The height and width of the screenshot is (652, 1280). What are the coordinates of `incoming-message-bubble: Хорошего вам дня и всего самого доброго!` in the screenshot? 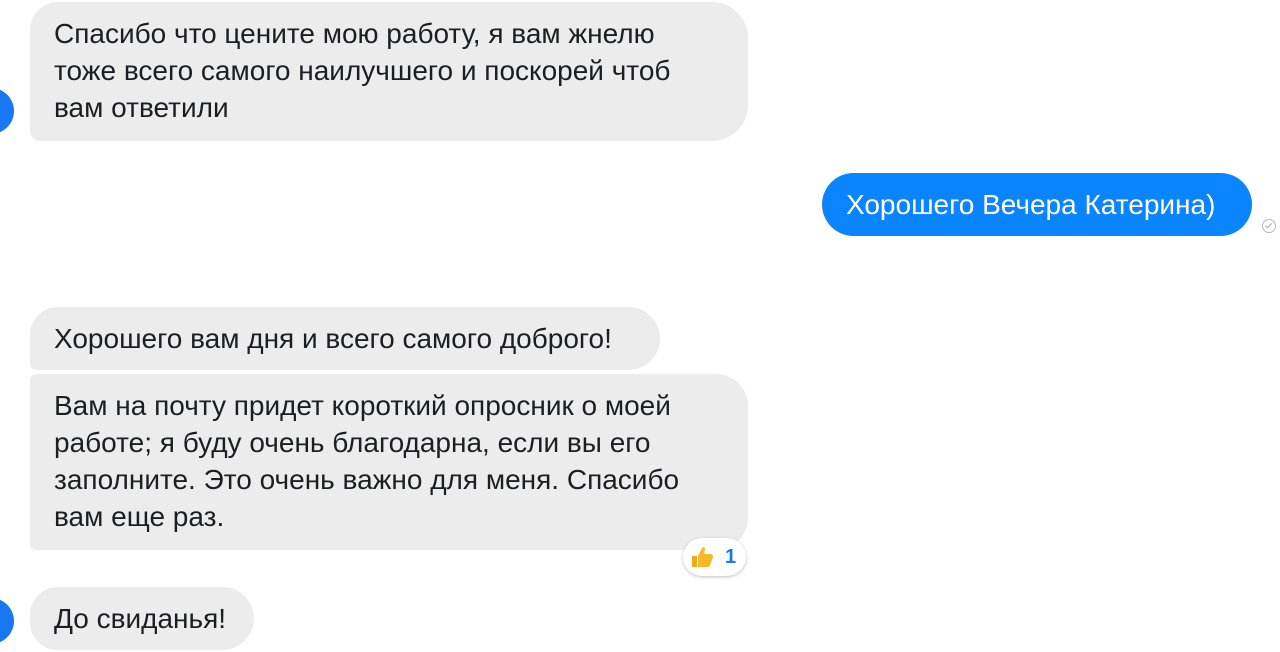 It's located at (345, 338).